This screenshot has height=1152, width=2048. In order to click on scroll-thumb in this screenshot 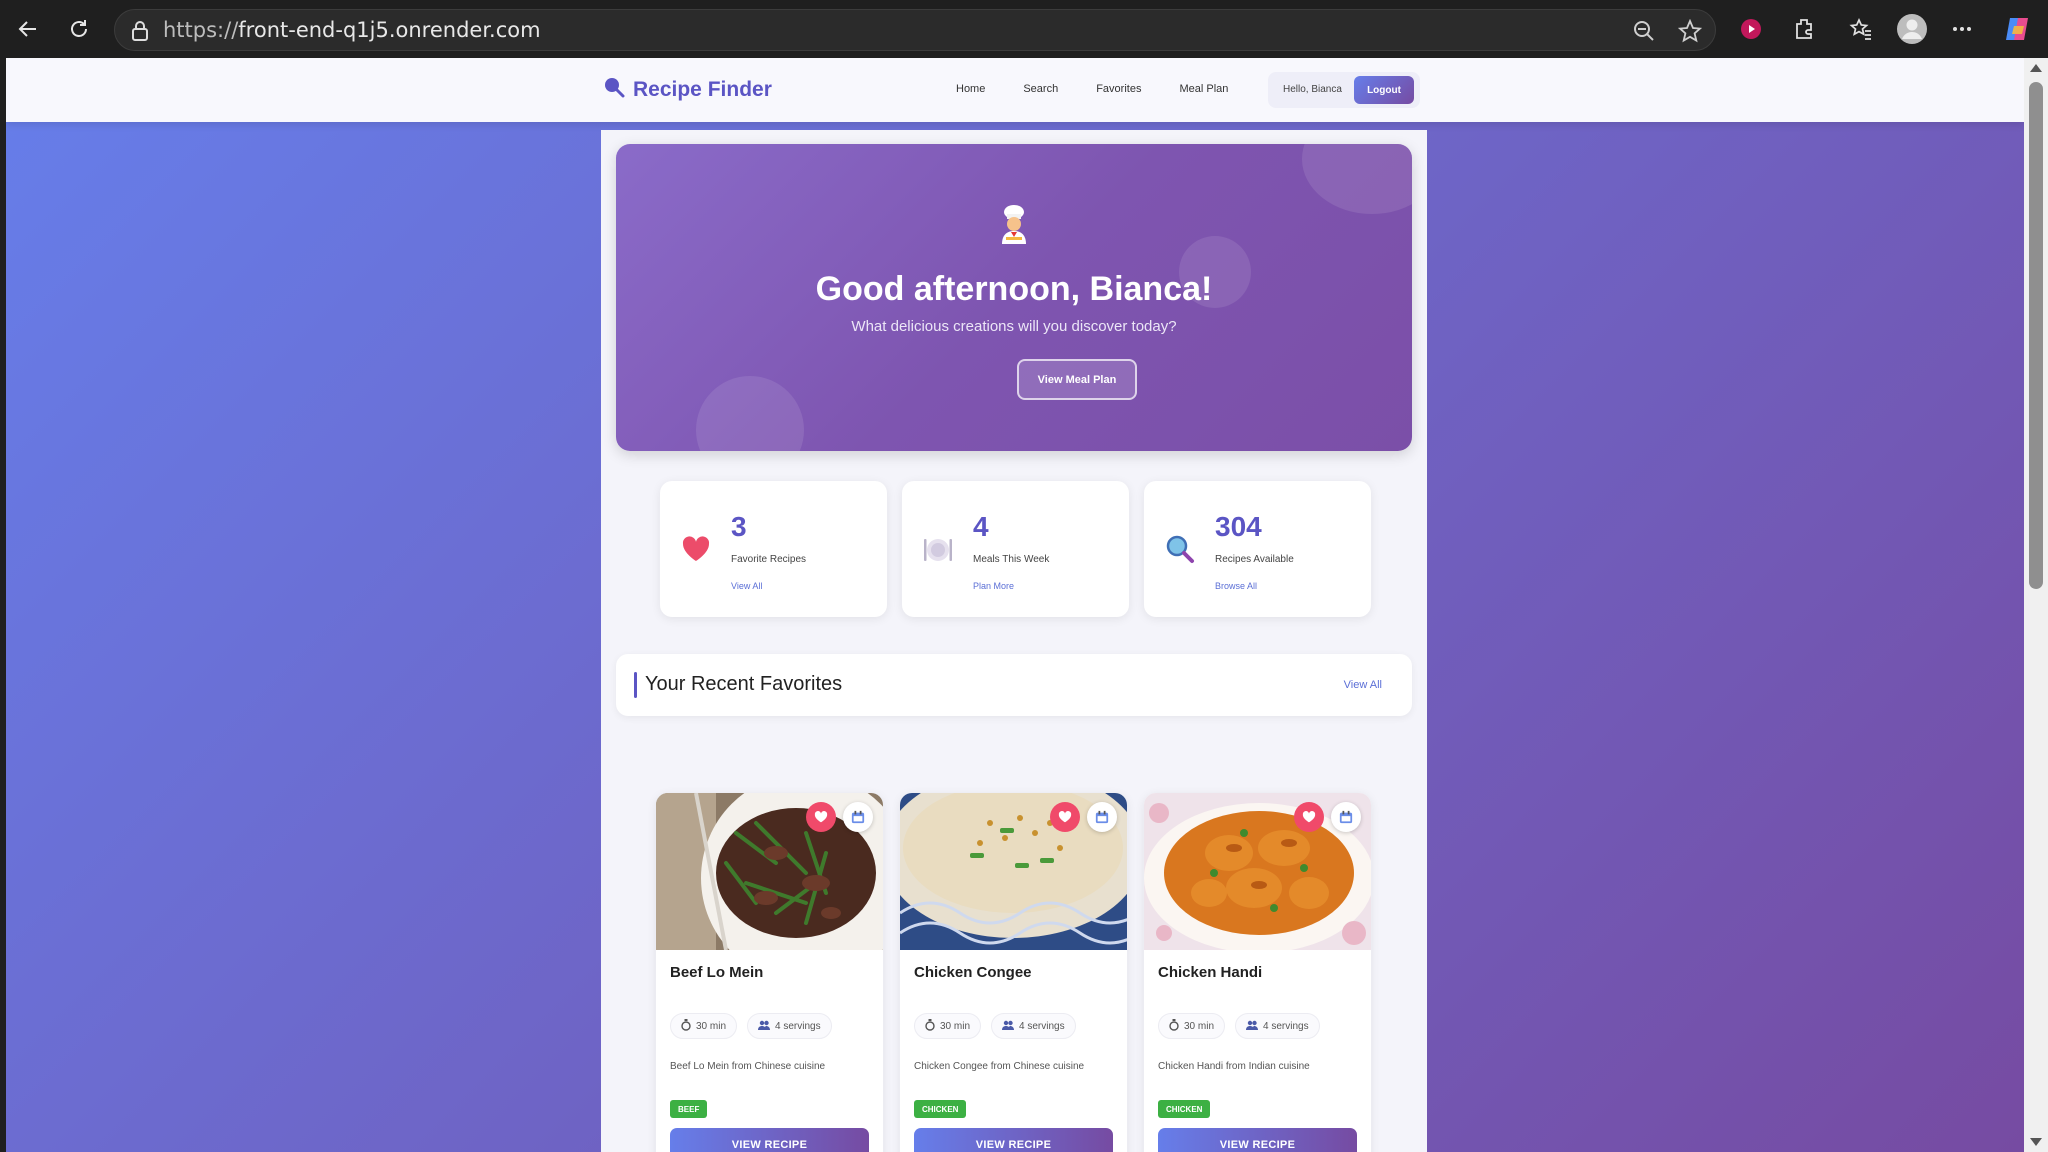, I will do `click(2036, 335)`.